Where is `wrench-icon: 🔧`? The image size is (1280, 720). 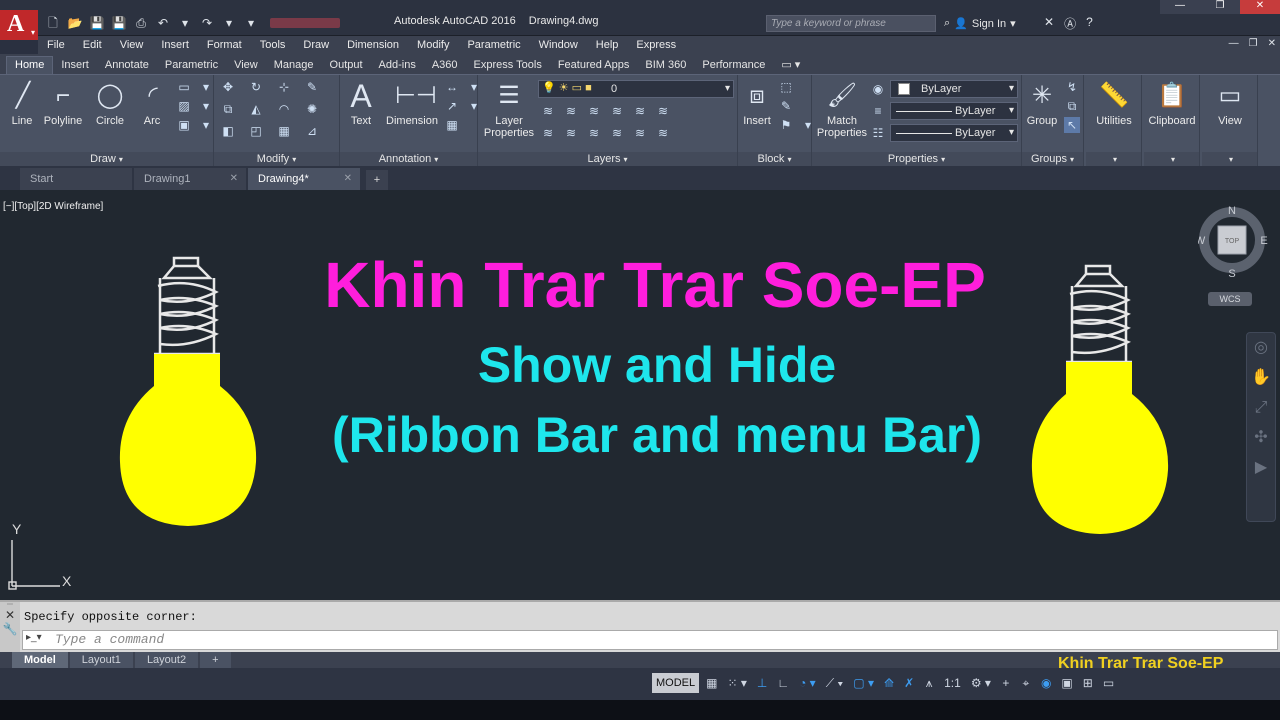
wrench-icon: 🔧 is located at coordinates (10, 629).